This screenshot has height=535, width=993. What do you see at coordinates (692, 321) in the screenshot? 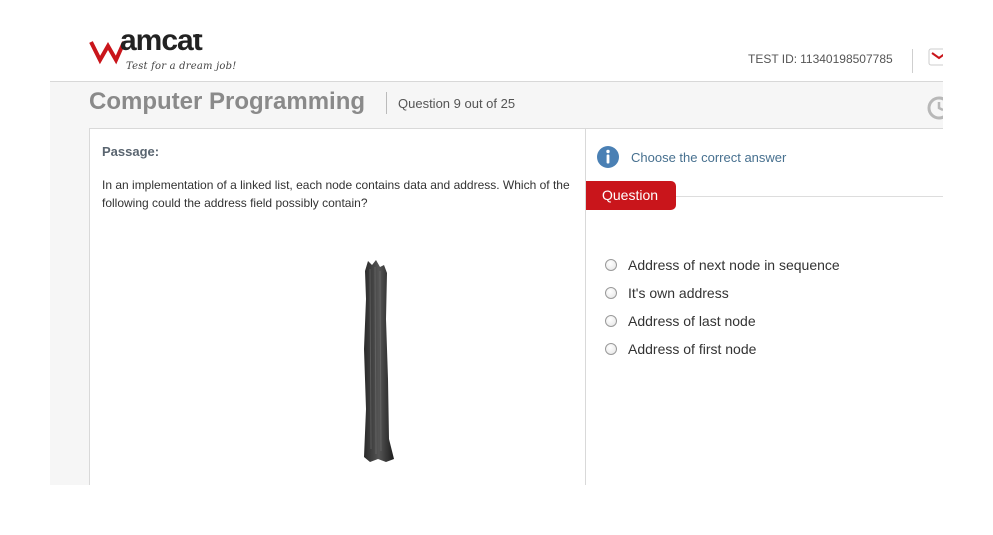
I see `option-label: Address of last node` at bounding box center [692, 321].